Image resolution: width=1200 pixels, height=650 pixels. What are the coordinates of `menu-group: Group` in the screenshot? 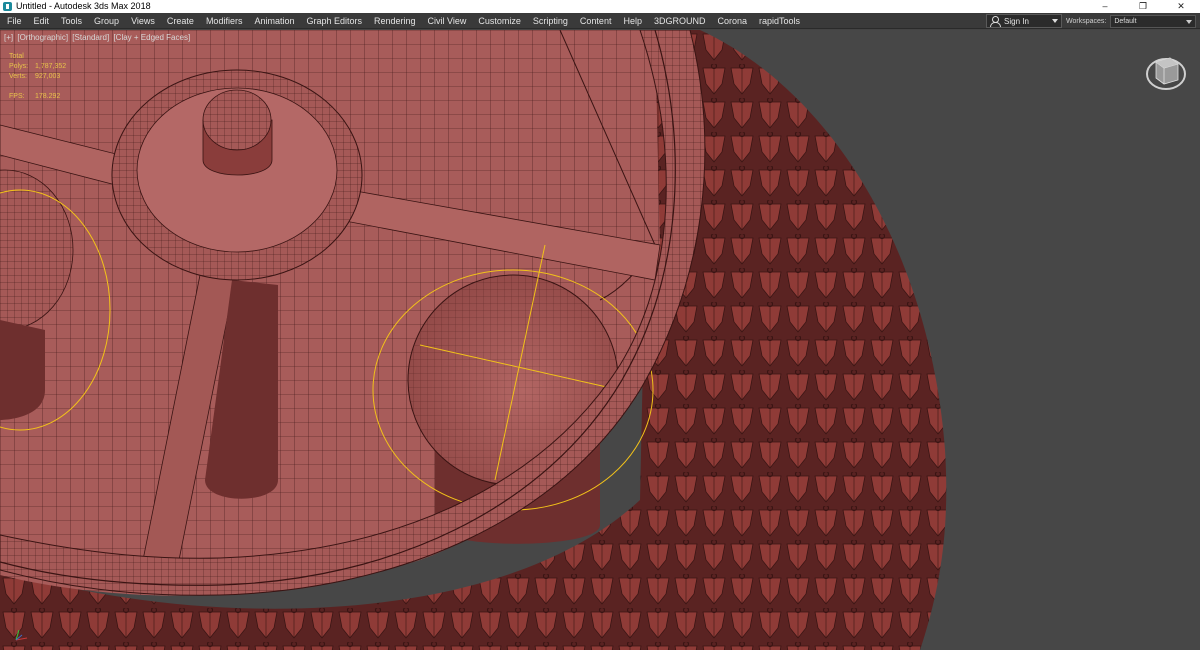 It's located at (106, 21).